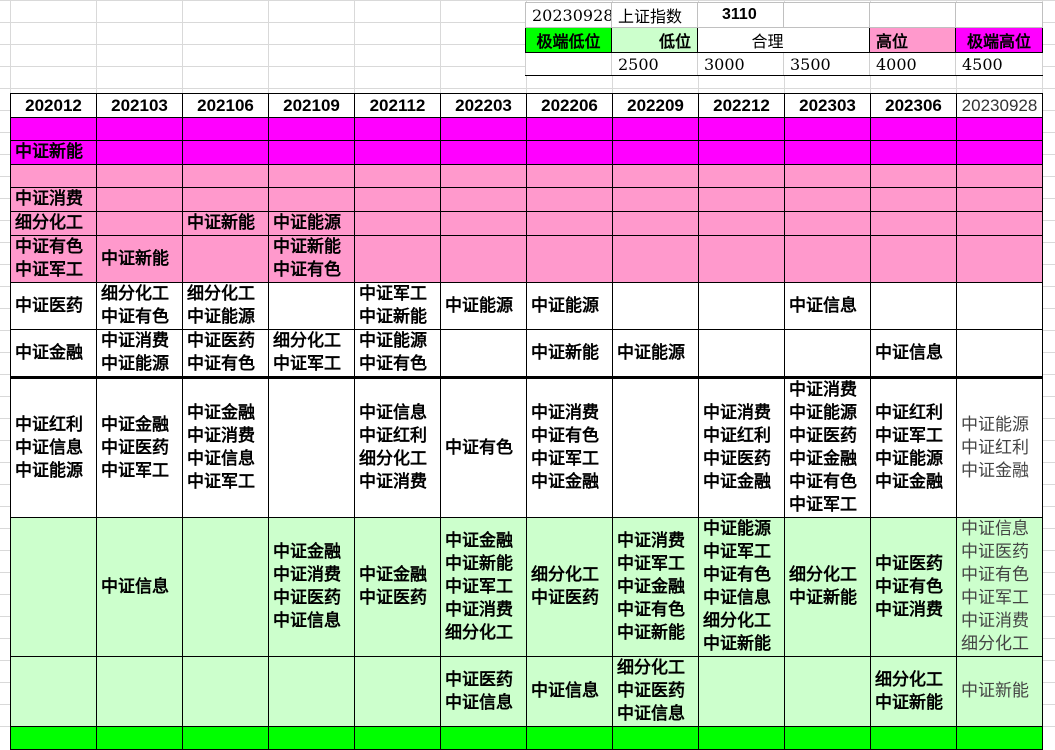  I want to click on table-cell: 细分化工 中证有色, so click(139, 306).